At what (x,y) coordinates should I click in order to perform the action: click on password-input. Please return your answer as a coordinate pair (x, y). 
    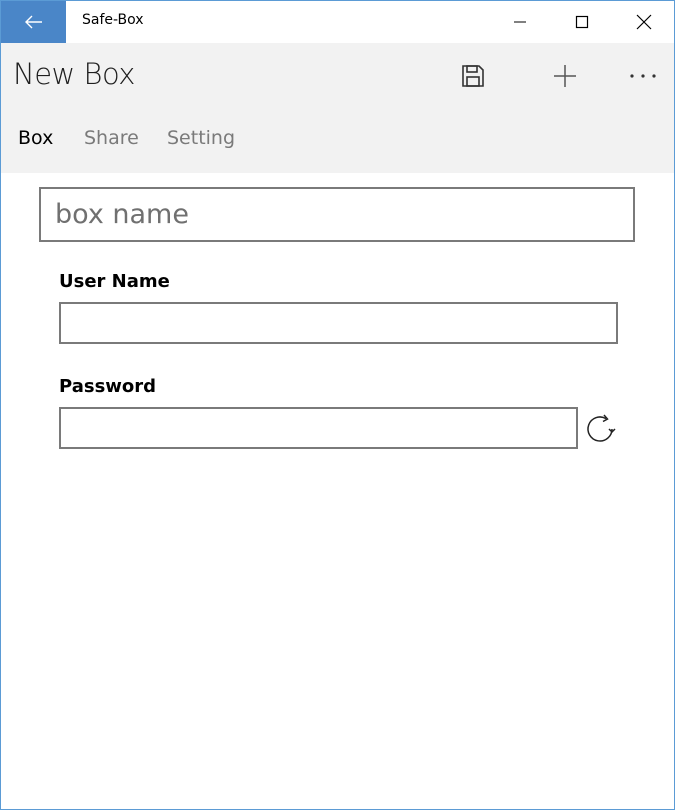
    Looking at the image, I should click on (318, 428).